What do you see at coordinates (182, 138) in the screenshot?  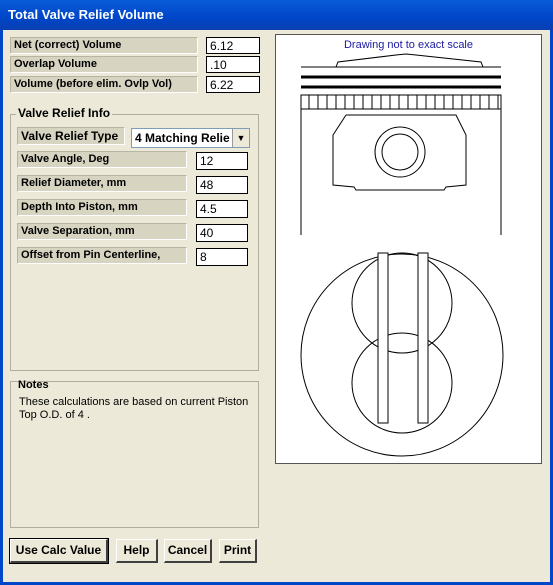 I see `valve-relief-type-value: 4 Matching Relie` at bounding box center [182, 138].